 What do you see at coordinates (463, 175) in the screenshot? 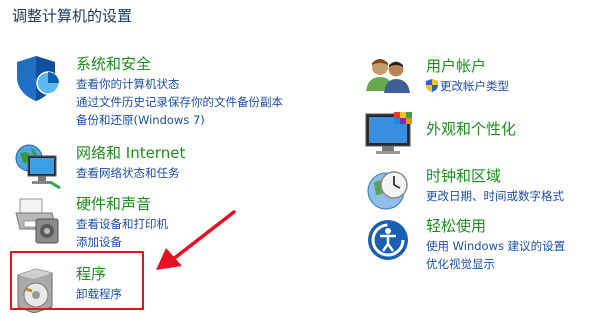
I see `clock-region-title: 时钟和区域` at bounding box center [463, 175].